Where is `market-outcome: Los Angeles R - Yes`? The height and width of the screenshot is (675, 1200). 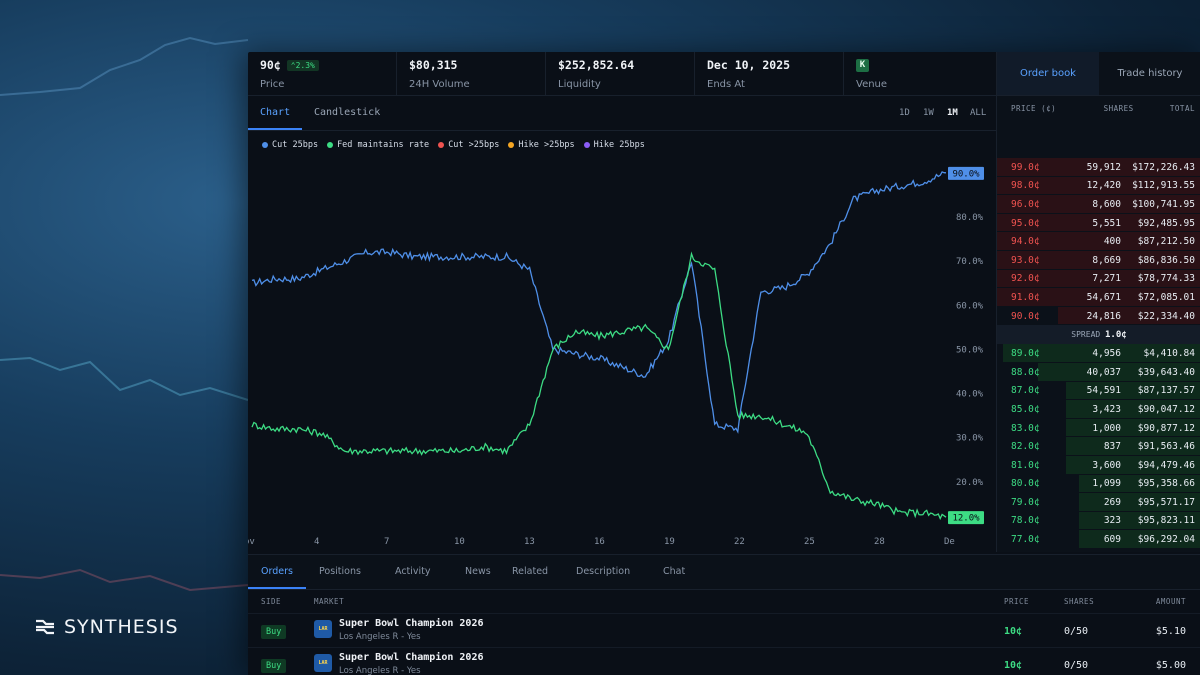 market-outcome: Los Angeles R - Yes is located at coordinates (380, 637).